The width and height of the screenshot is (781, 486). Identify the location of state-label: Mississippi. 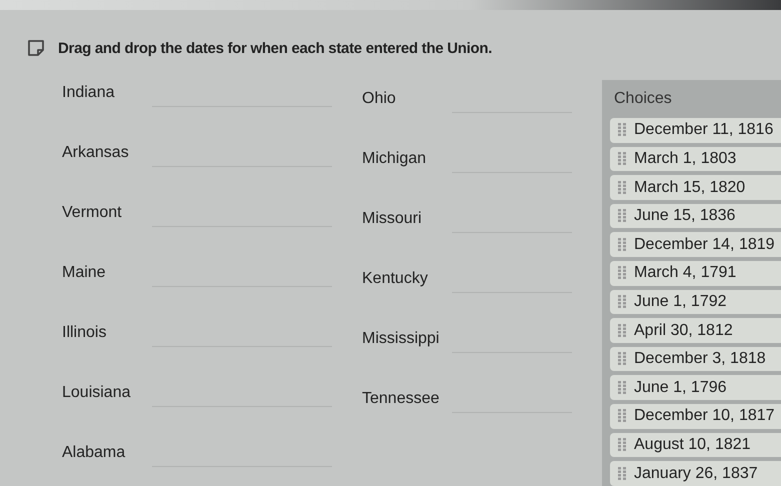
(401, 338).